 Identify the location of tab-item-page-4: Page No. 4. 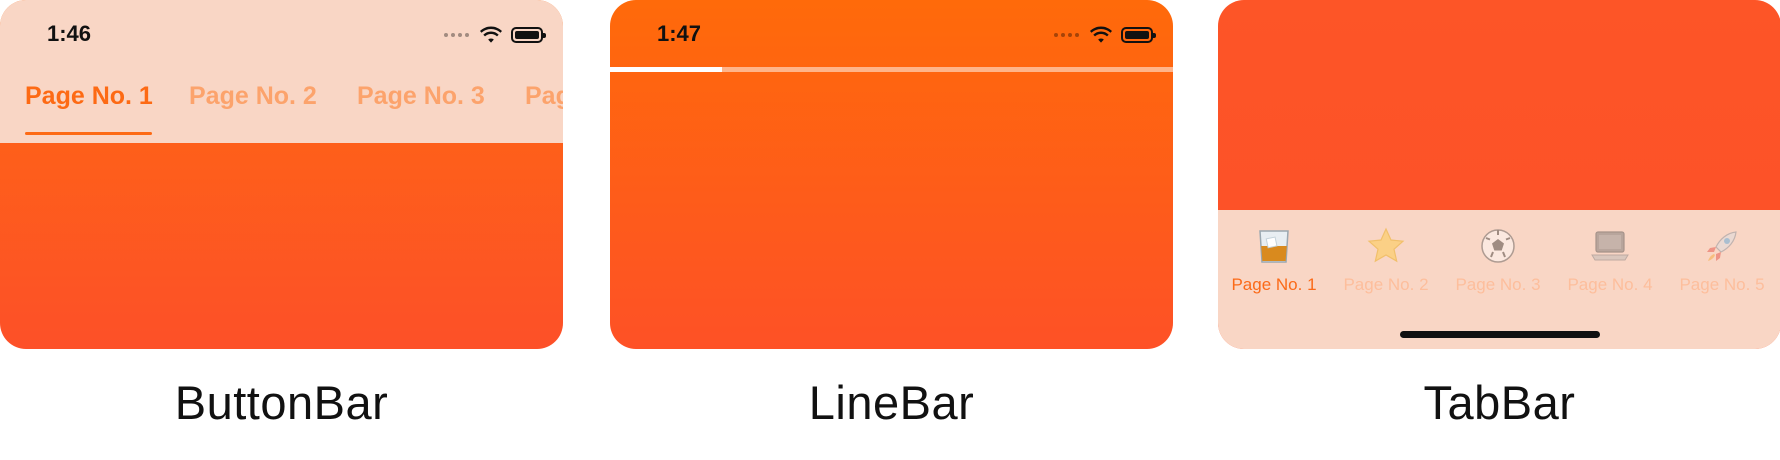
(1610, 260).